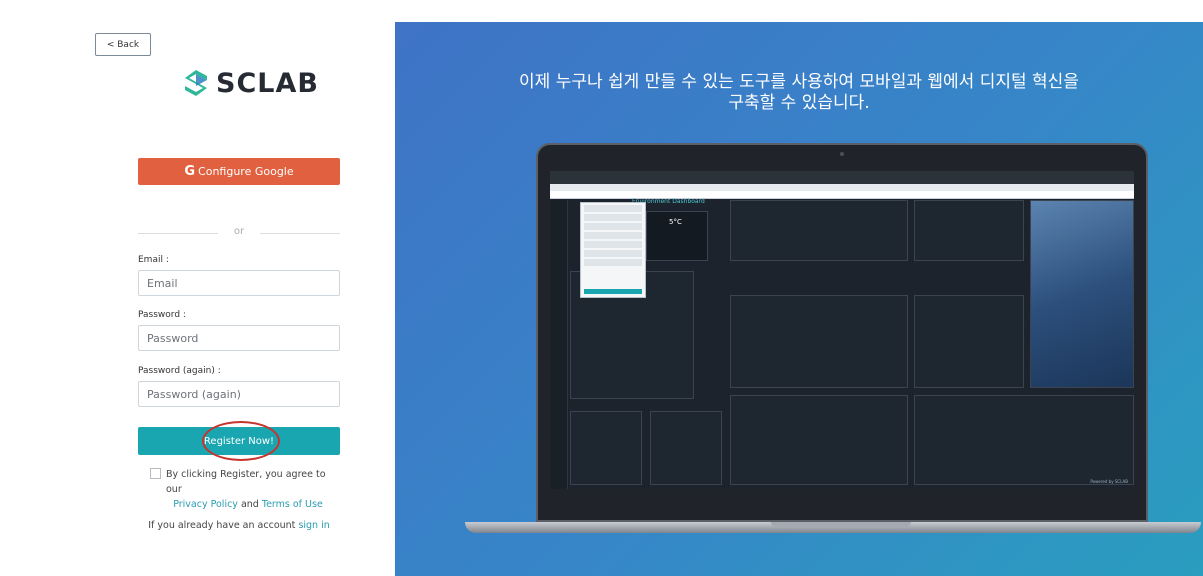 Image resolution: width=1203 pixels, height=576 pixels. What do you see at coordinates (1109, 481) in the screenshot?
I see `powered-by-label: Powered by SCLAB` at bounding box center [1109, 481].